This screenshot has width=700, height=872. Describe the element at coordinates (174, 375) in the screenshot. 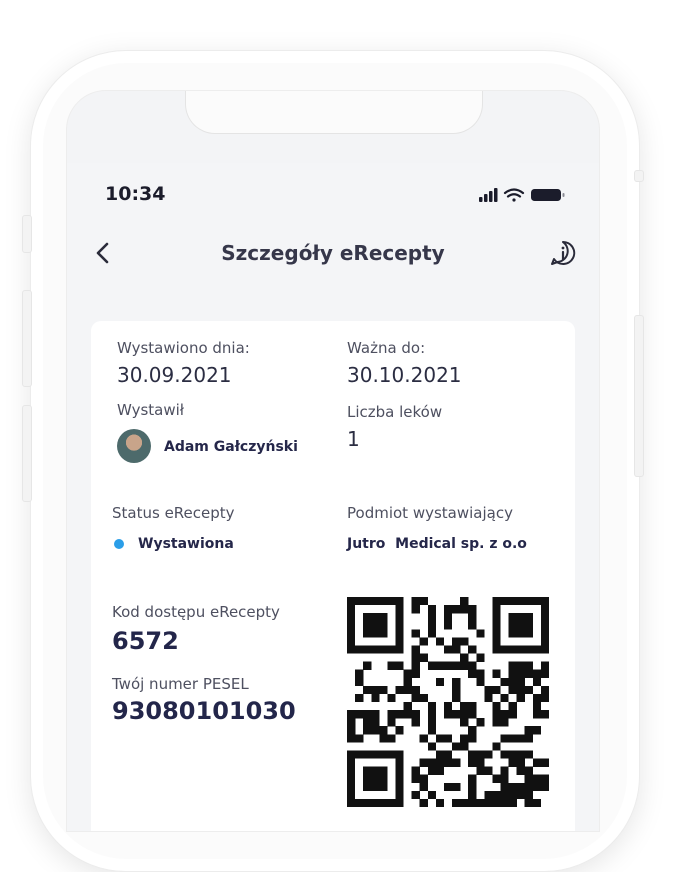

I see `issued-date-value: 30.09.2021` at that location.